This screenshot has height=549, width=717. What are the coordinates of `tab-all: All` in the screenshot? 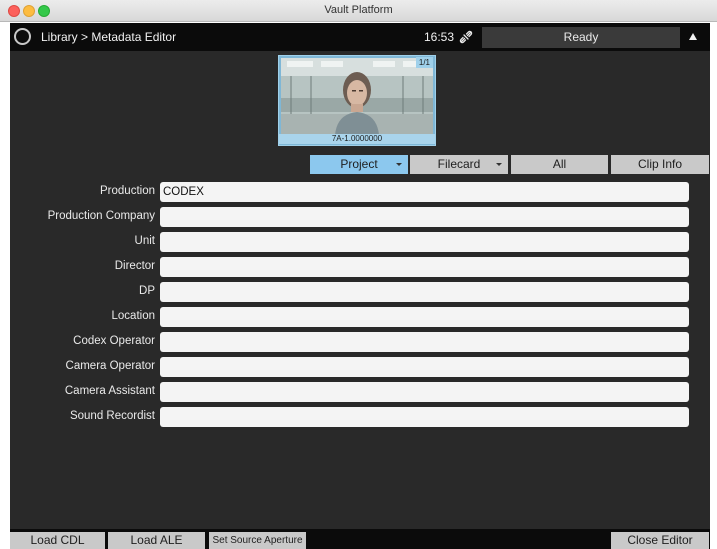 It's located at (559, 164).